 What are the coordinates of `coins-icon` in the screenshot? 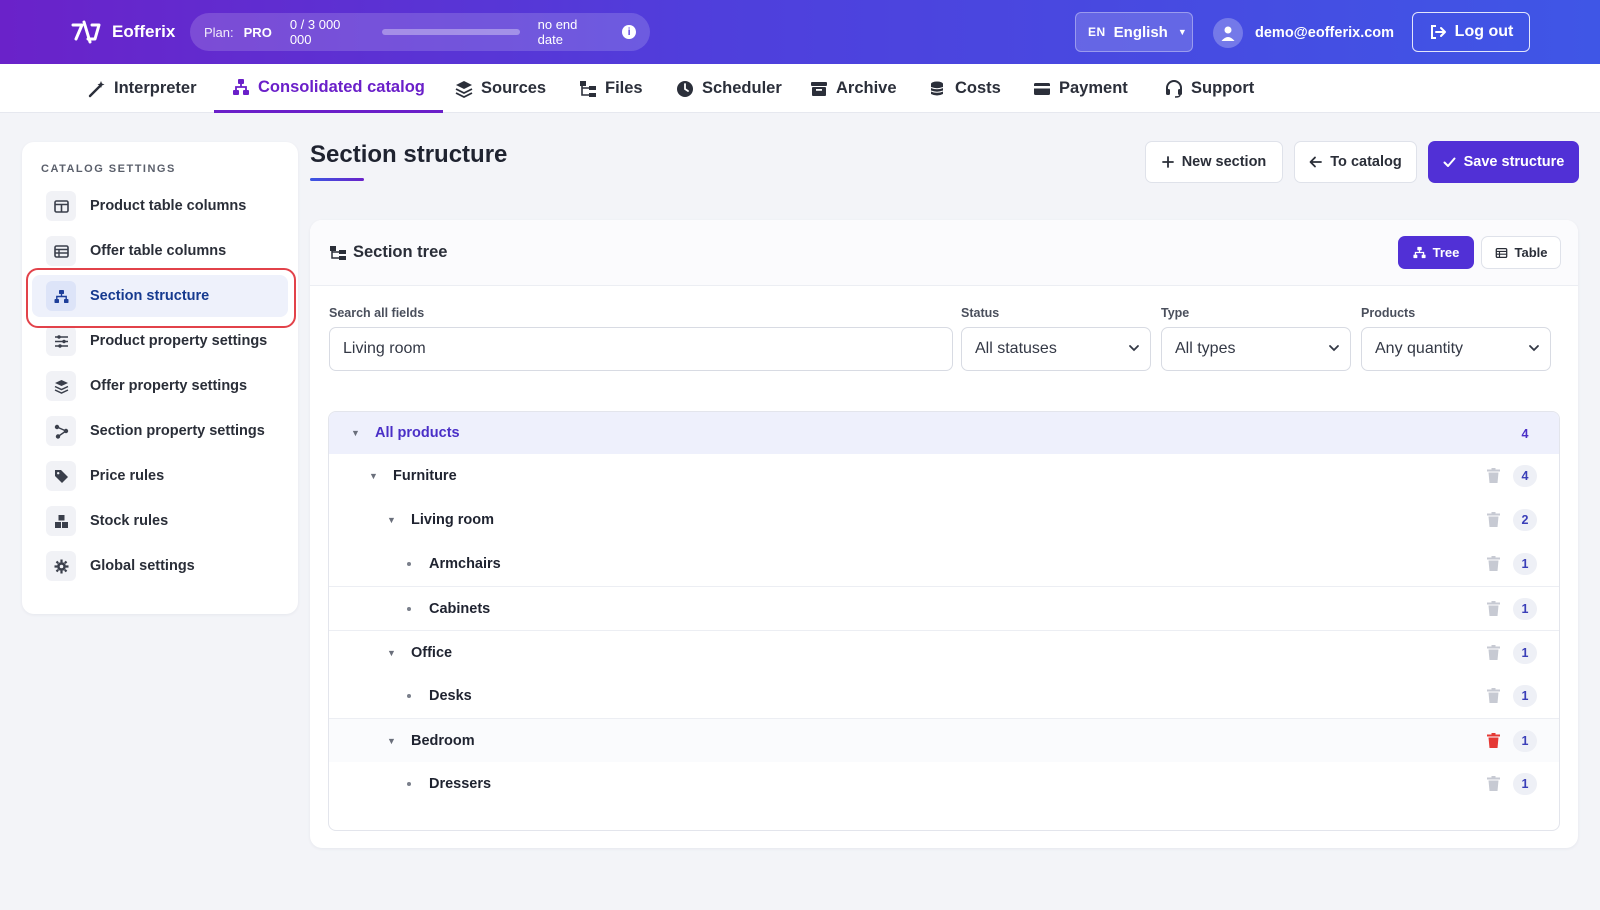 It's located at (937, 88).